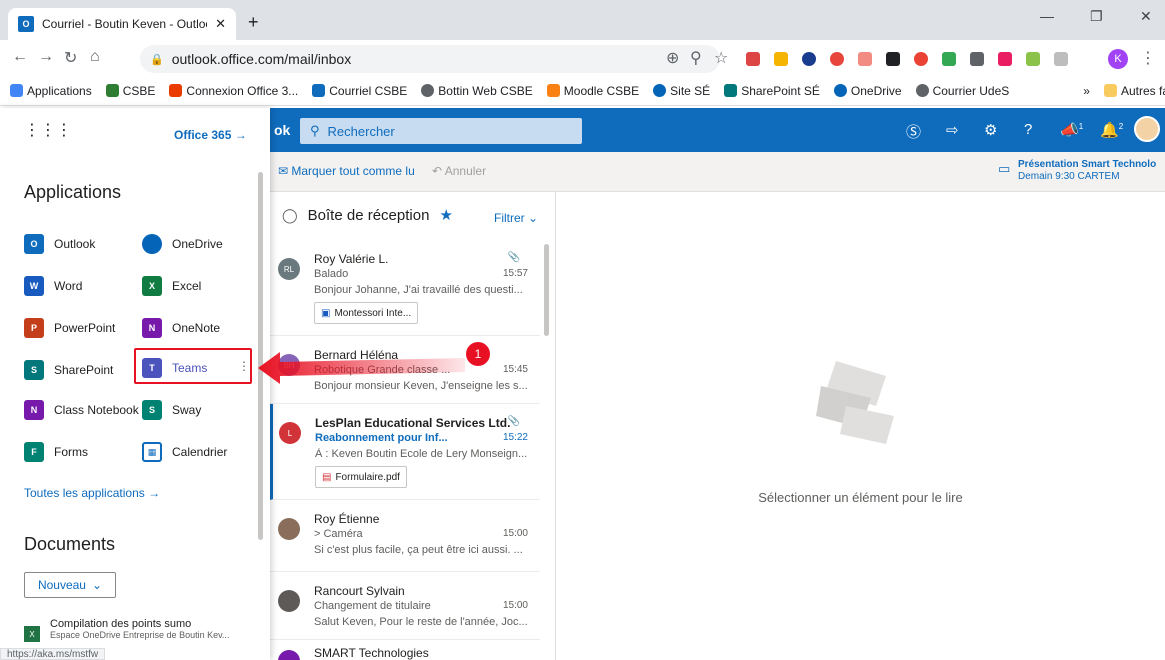 The height and width of the screenshot is (660, 1165). What do you see at coordinates (438, 171) in the screenshot?
I see `undo-icon: ↶` at bounding box center [438, 171].